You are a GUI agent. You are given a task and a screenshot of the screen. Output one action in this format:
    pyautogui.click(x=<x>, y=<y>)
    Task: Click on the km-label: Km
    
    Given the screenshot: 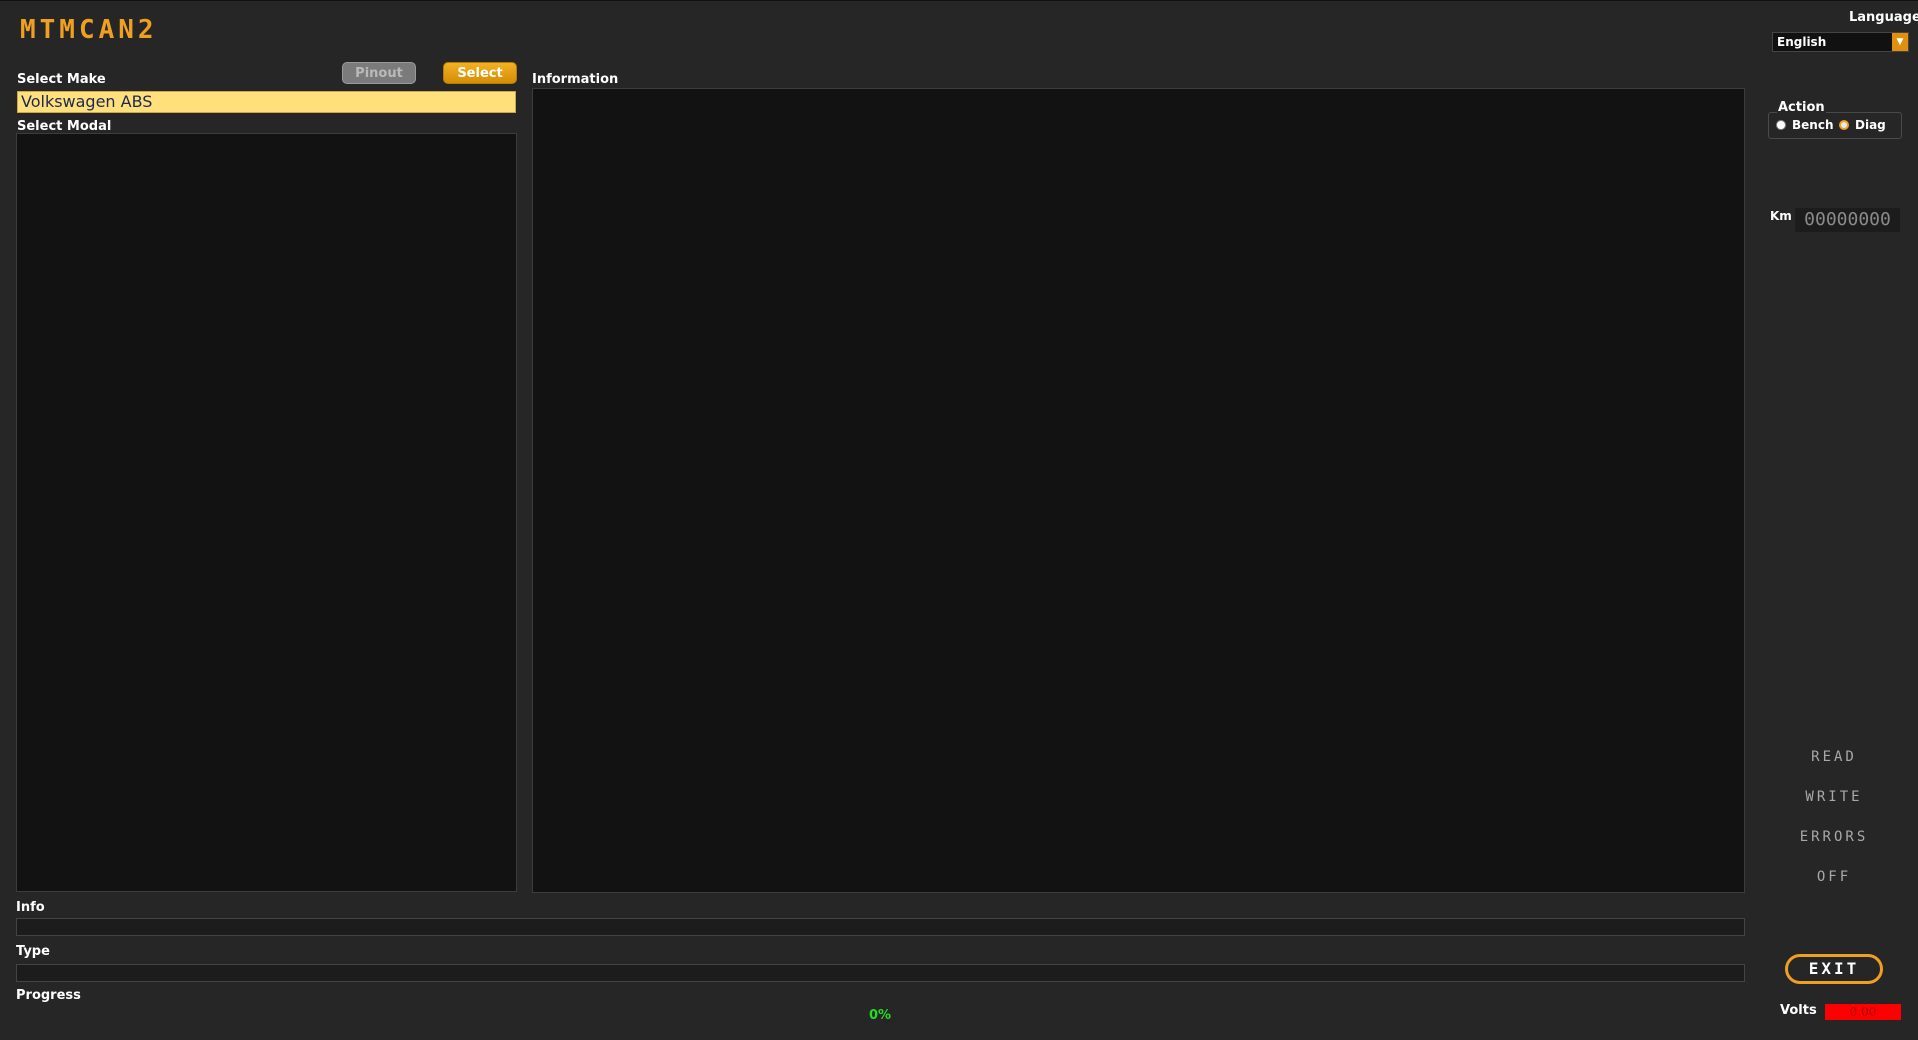 What is the action you would take?
    pyautogui.click(x=1781, y=216)
    